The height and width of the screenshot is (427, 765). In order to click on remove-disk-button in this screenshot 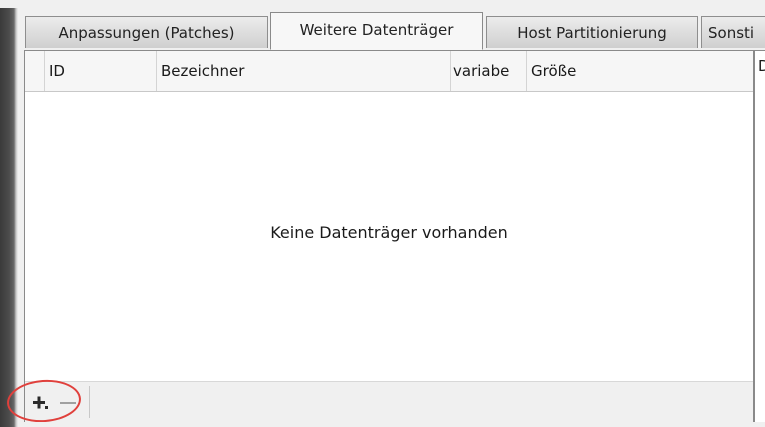, I will do `click(69, 402)`.